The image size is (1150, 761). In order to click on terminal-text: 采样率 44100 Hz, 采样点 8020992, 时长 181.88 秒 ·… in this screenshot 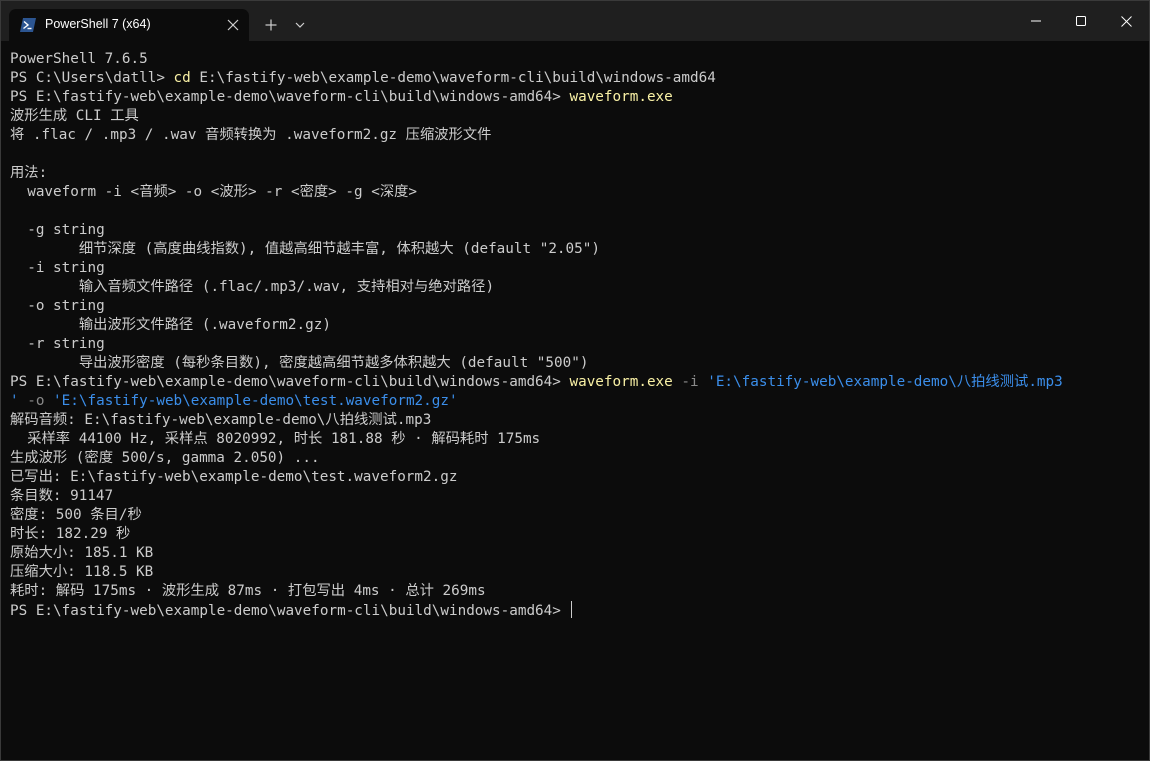, I will do `click(275, 439)`.